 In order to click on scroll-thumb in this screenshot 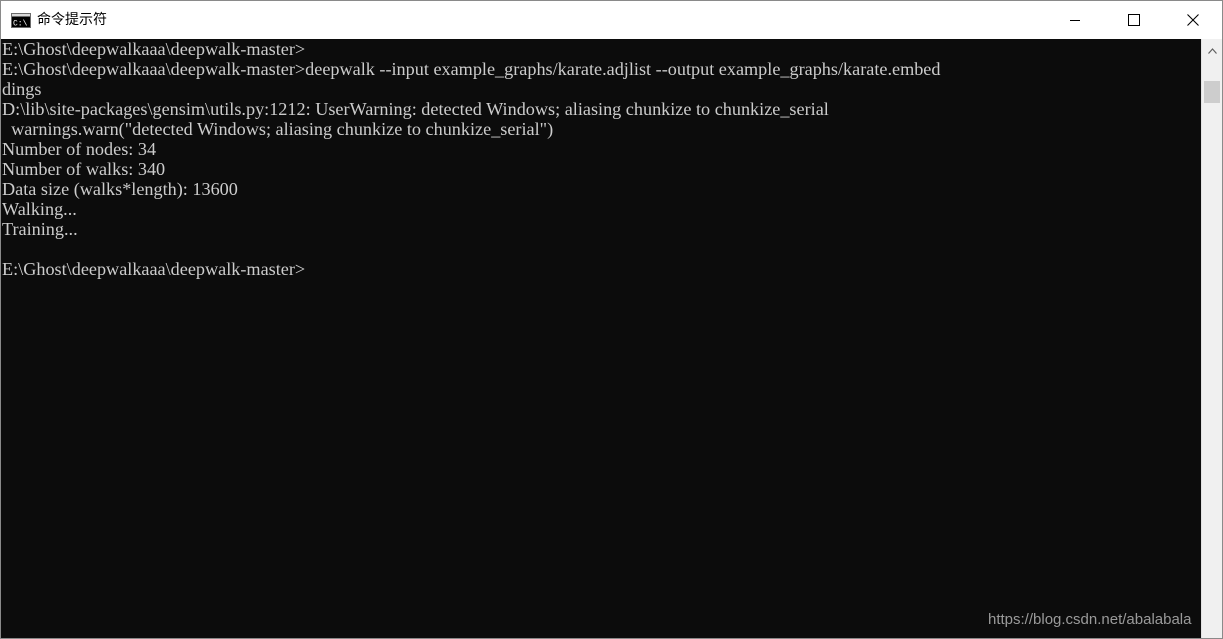, I will do `click(1212, 92)`.